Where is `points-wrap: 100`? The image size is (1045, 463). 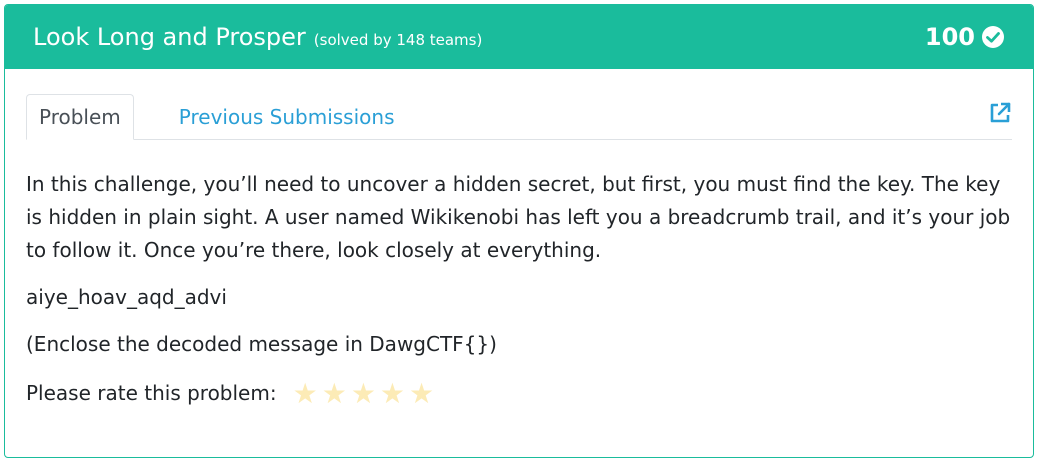 points-wrap: 100 is located at coordinates (965, 37).